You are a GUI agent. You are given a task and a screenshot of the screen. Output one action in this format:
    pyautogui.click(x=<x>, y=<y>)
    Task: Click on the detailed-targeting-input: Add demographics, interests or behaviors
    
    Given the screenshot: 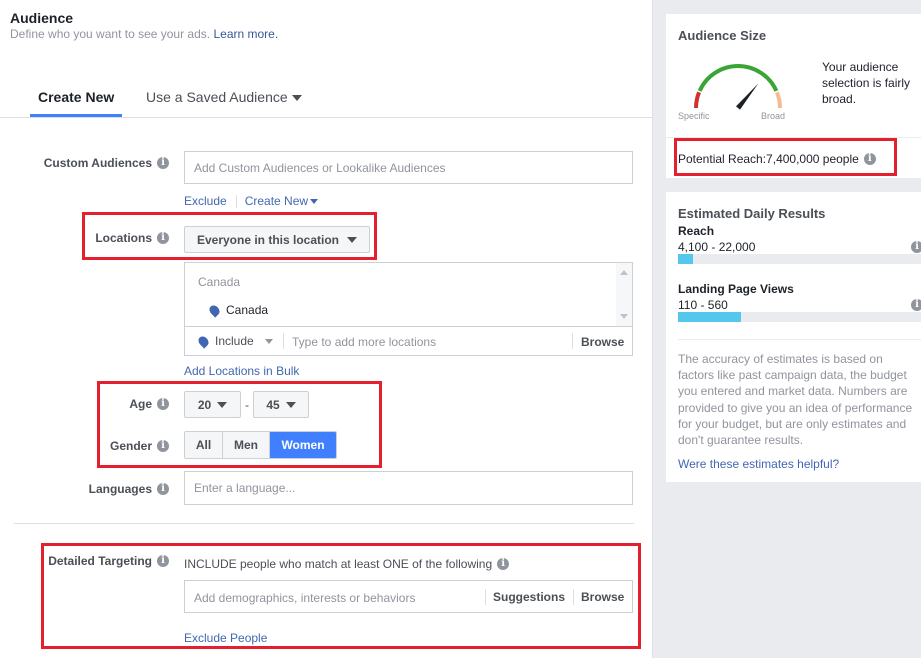 What is the action you would take?
    pyautogui.click(x=304, y=598)
    